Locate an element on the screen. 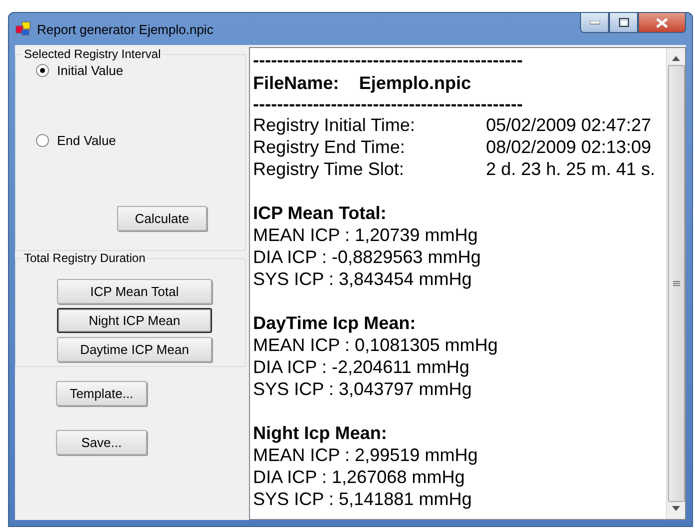 This screenshot has width=695, height=529. file-label: FileName: is located at coordinates (296, 83).